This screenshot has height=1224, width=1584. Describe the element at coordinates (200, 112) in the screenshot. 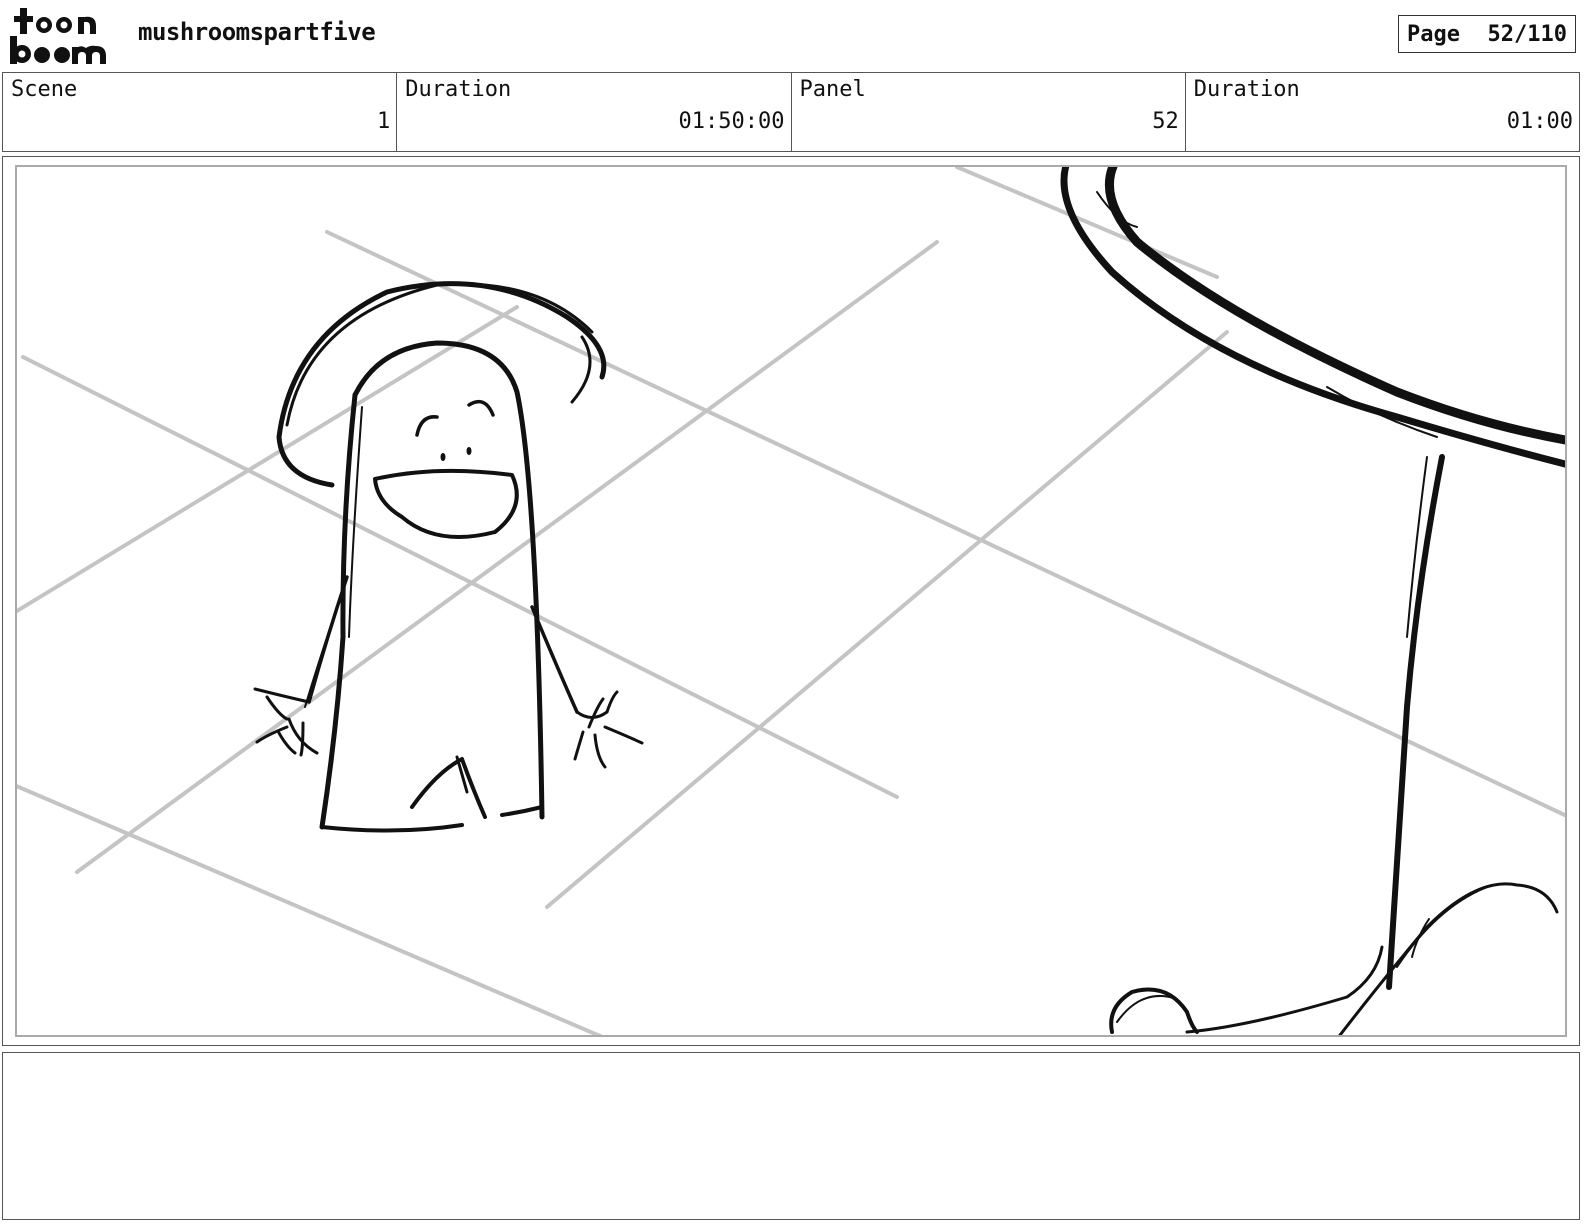

I see `scene-cell: Scene 1` at that location.